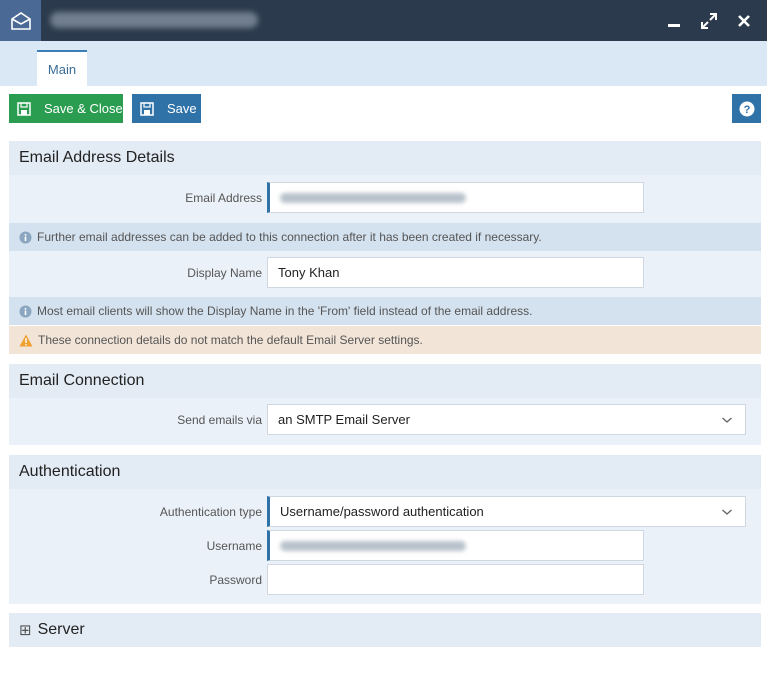 This screenshot has height=676, width=767. I want to click on section-title: Authentication, so click(70, 471).